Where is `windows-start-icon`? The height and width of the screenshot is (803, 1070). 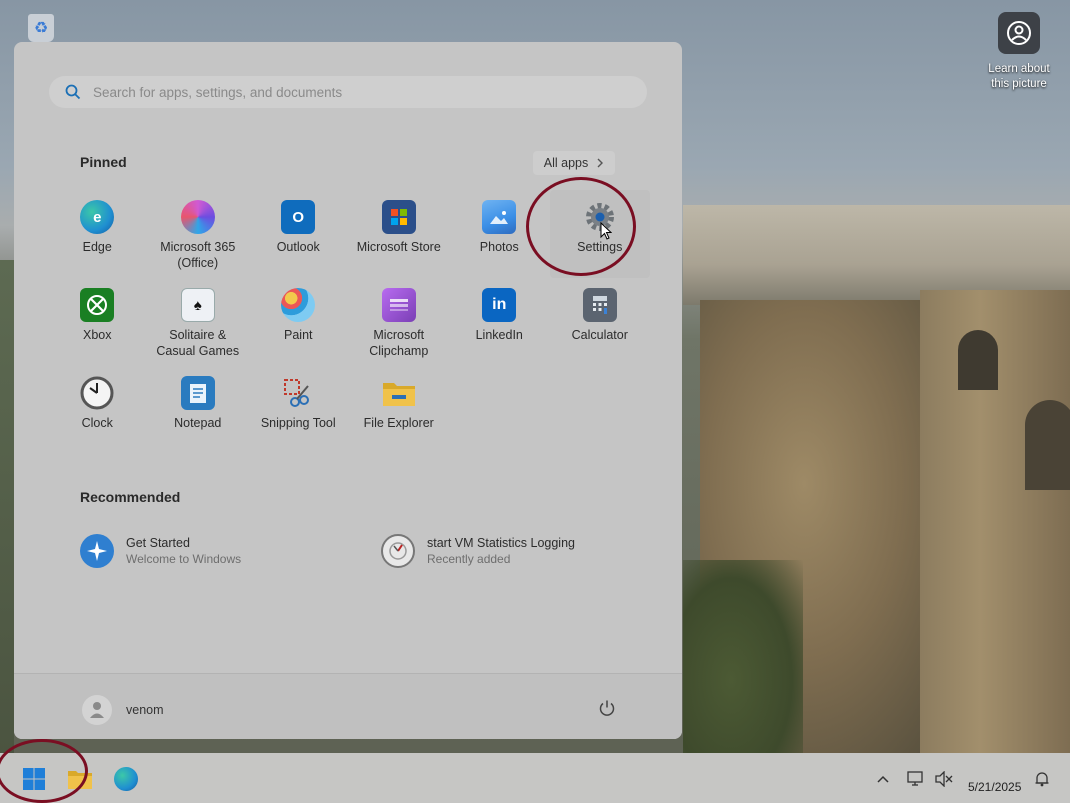 windows-start-icon is located at coordinates (34, 779).